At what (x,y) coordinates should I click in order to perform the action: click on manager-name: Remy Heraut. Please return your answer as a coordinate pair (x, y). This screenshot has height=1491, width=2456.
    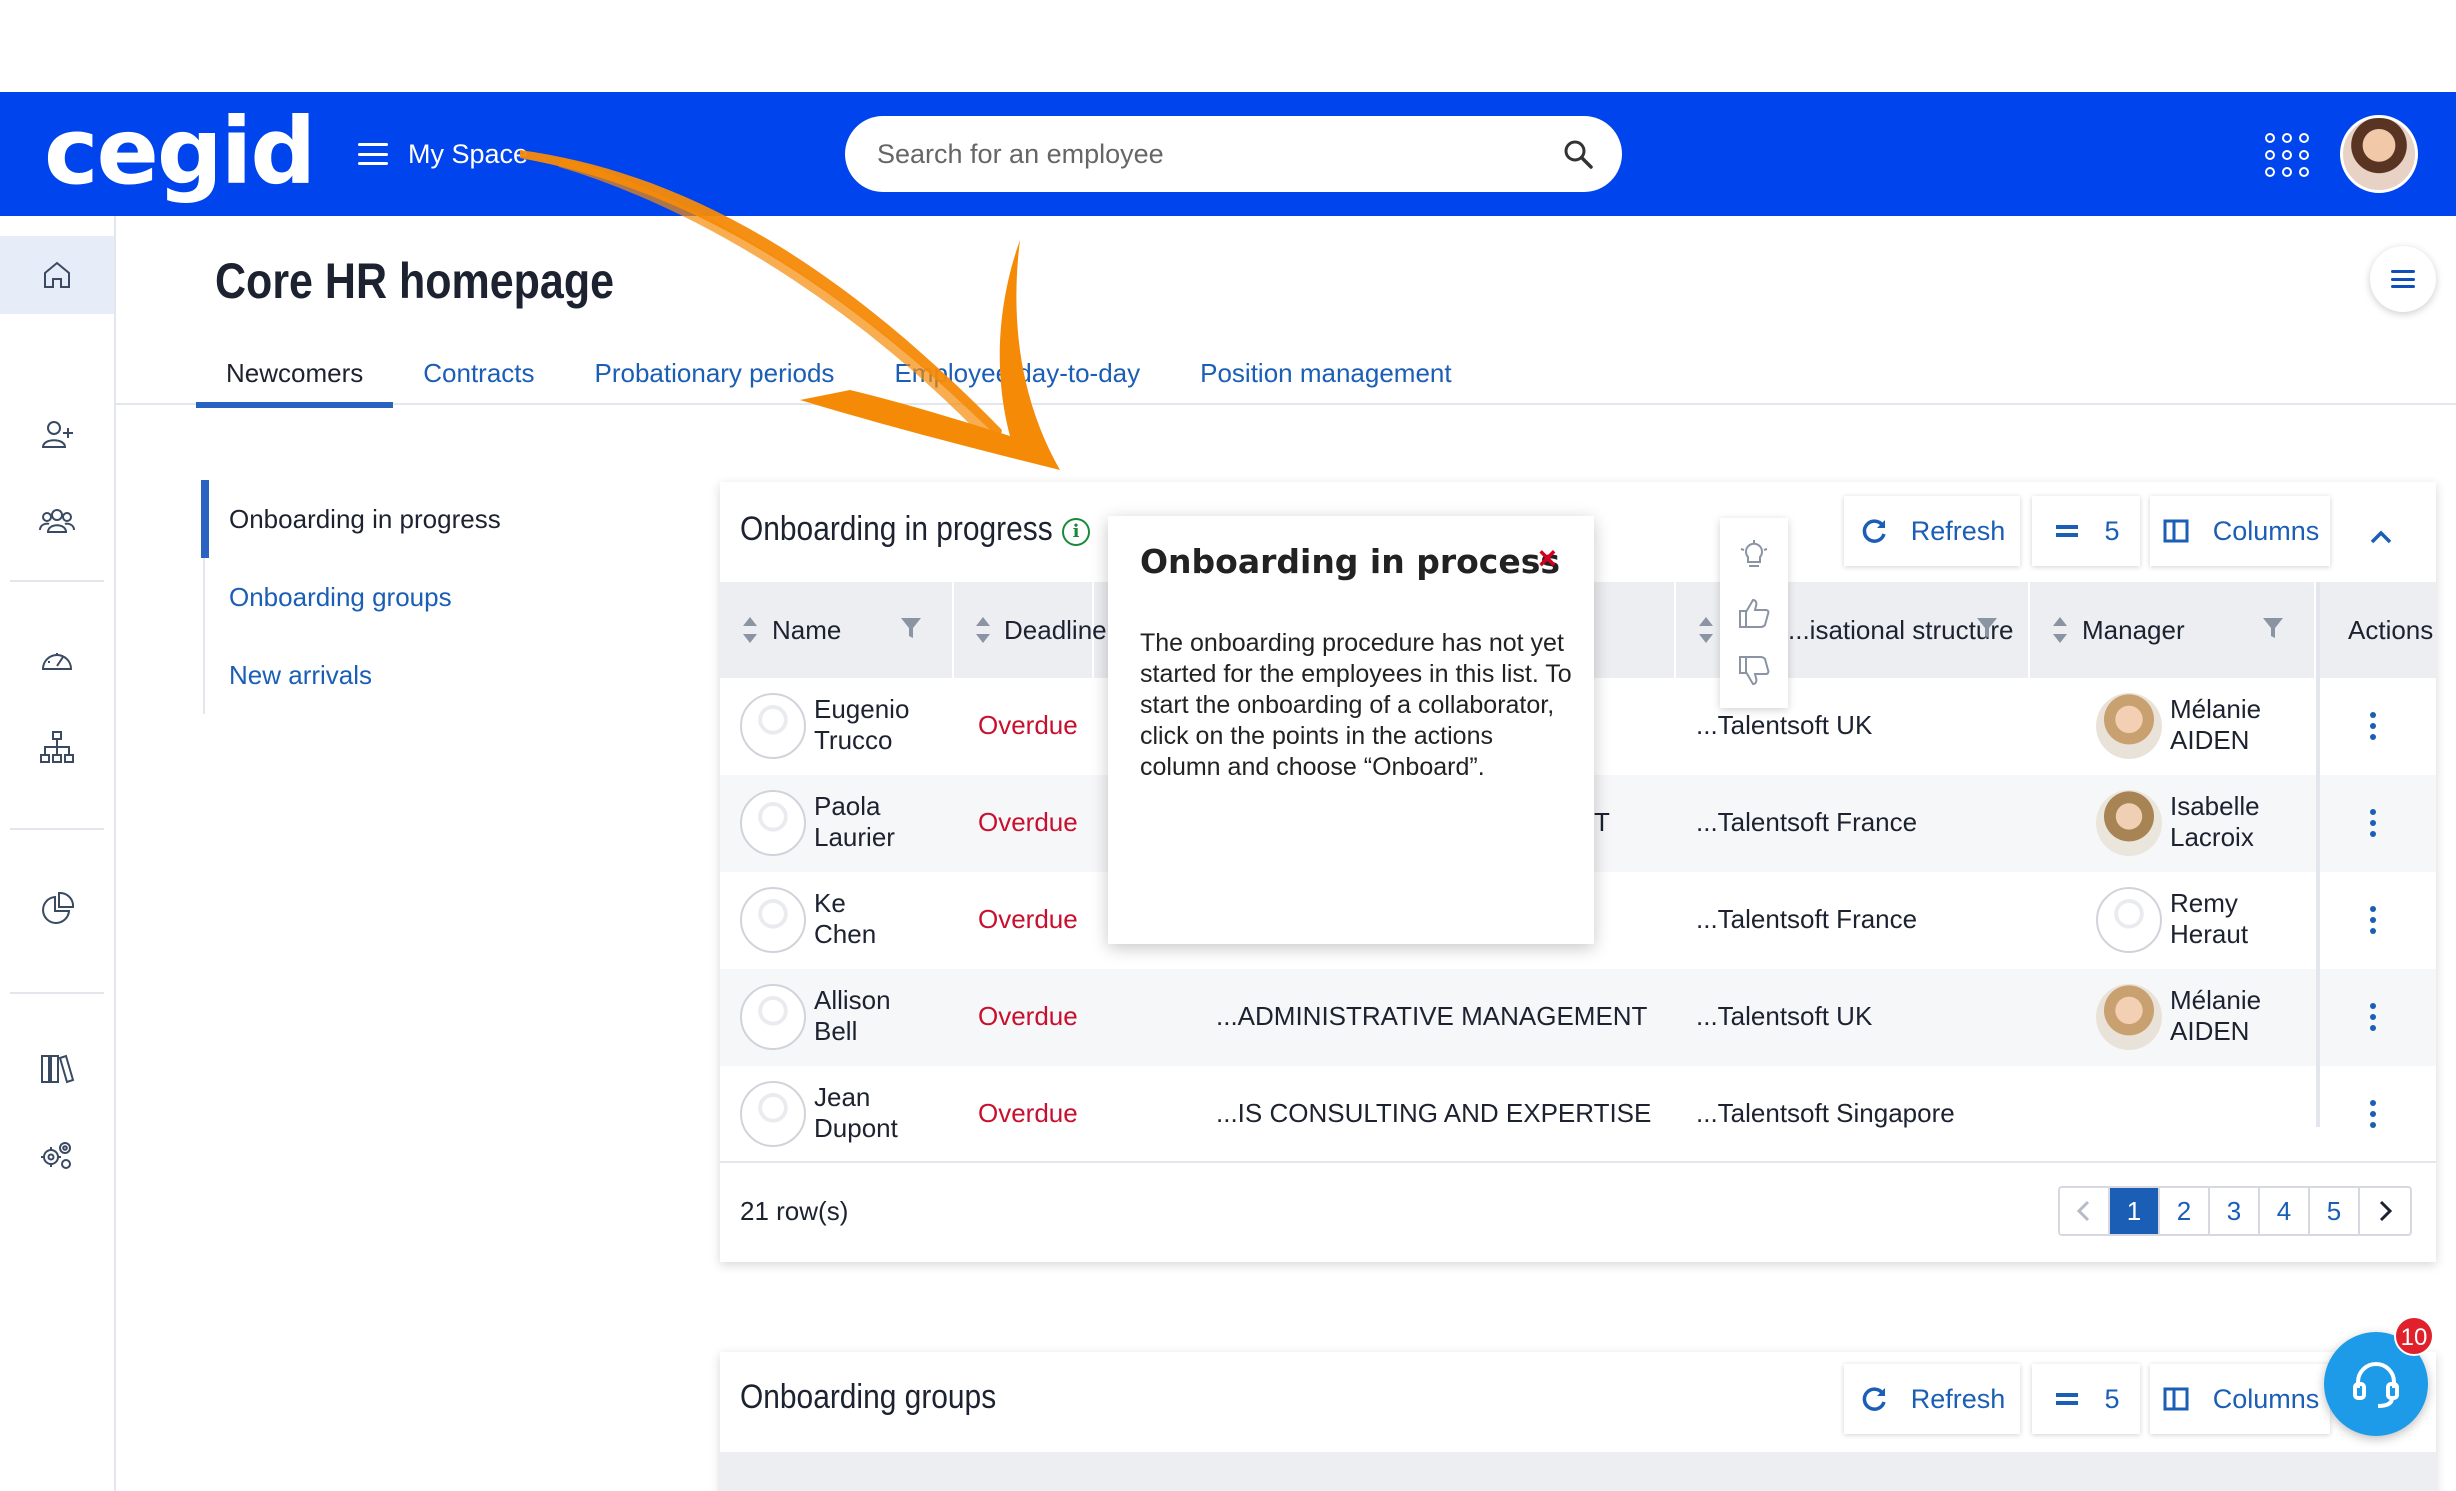
    Looking at the image, I should click on (2209, 918).